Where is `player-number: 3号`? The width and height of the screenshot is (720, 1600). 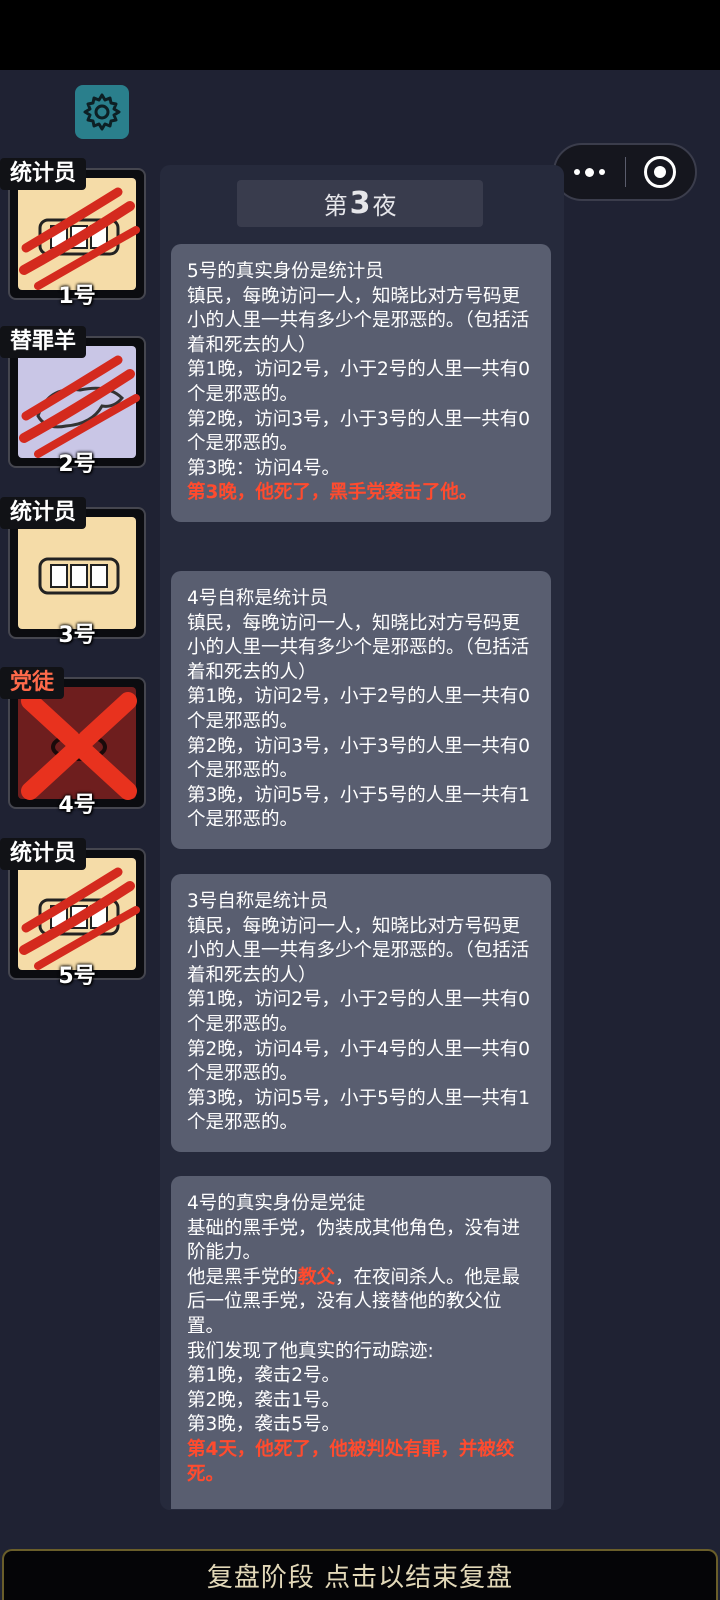 player-number: 3号 is located at coordinates (77, 635).